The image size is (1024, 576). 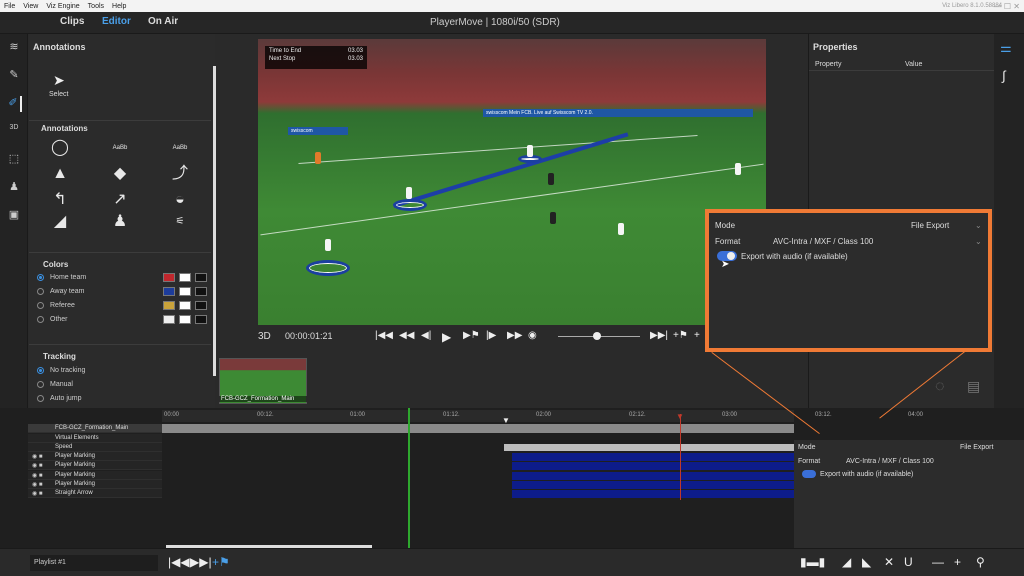 I want to click on fit-icon: ▮▬▮, so click(x=812, y=562).